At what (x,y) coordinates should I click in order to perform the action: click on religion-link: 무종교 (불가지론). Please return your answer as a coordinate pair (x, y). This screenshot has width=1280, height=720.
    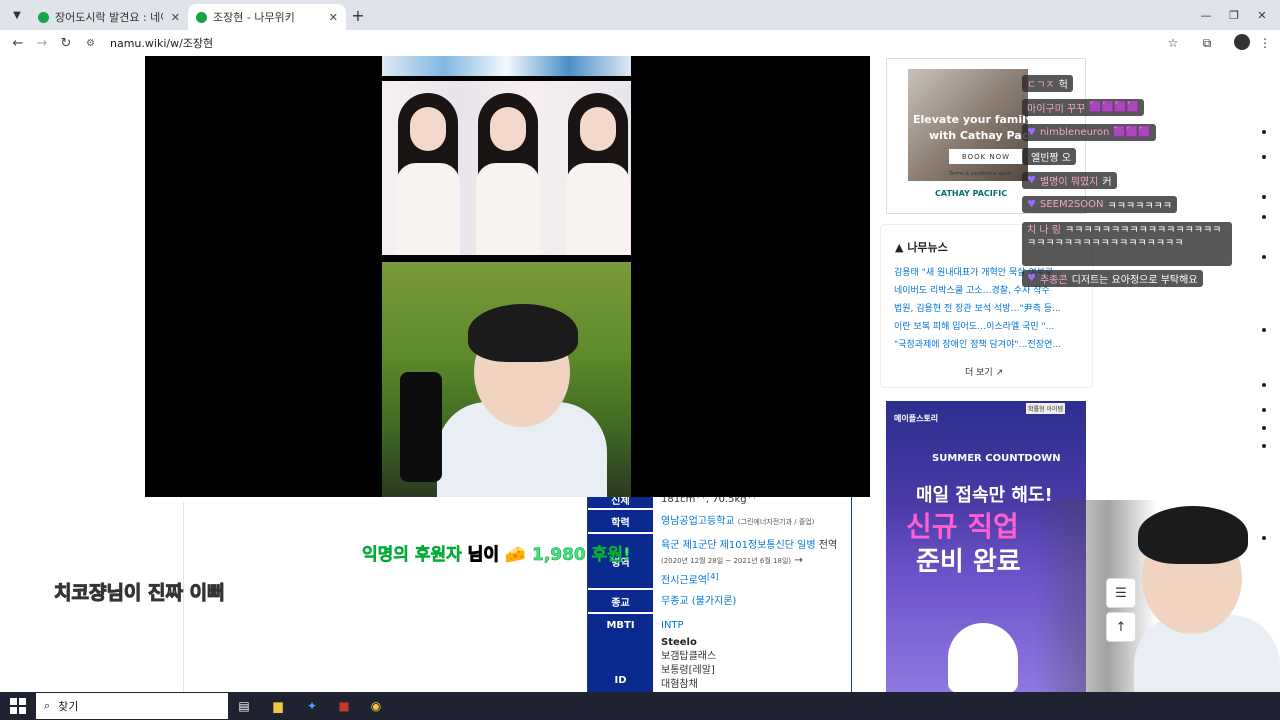
    Looking at the image, I should click on (698, 601).